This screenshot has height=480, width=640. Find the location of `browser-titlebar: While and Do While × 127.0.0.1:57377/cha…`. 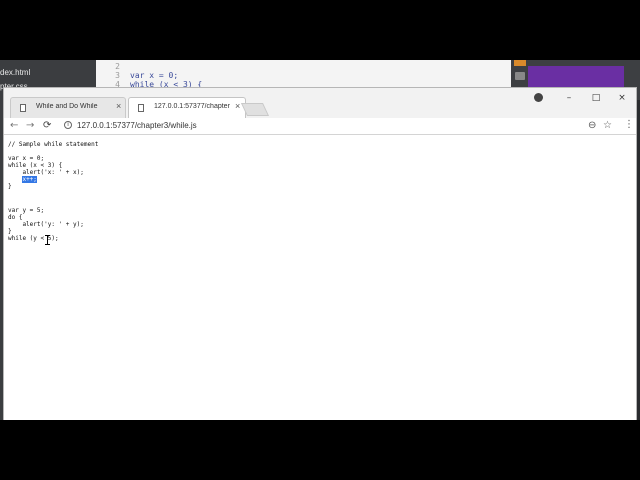

browser-titlebar: While and Do While × 127.0.0.1:57377/cha… is located at coordinates (320, 103).